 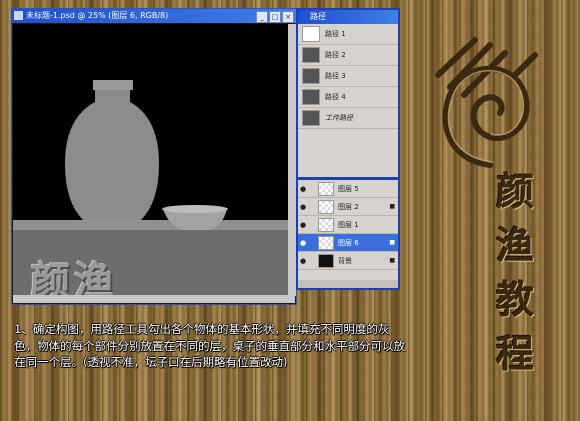 I want to click on path-item: 路径 2, so click(x=348, y=55).